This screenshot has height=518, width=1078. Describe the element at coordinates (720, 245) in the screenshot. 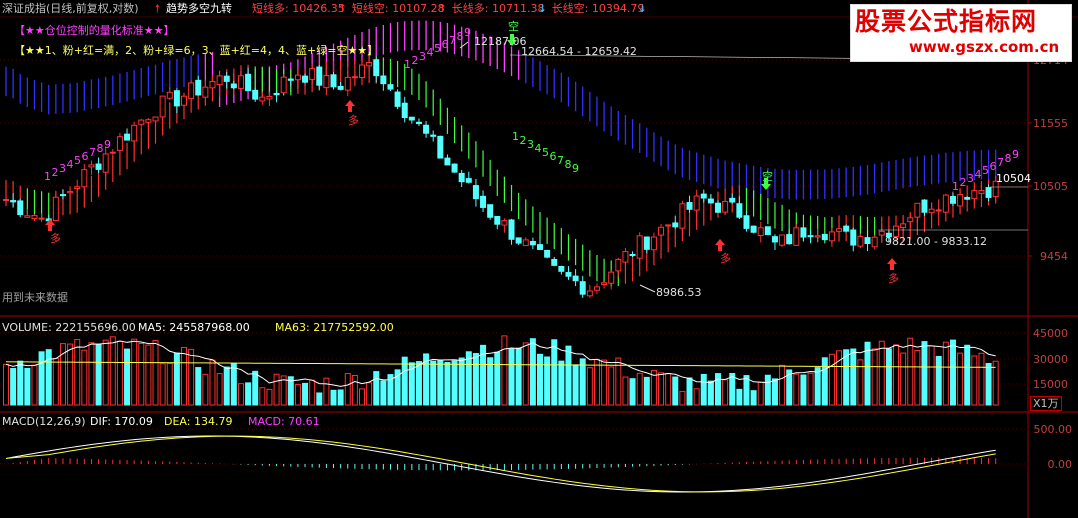

I see `buy-arrow-icon` at that location.